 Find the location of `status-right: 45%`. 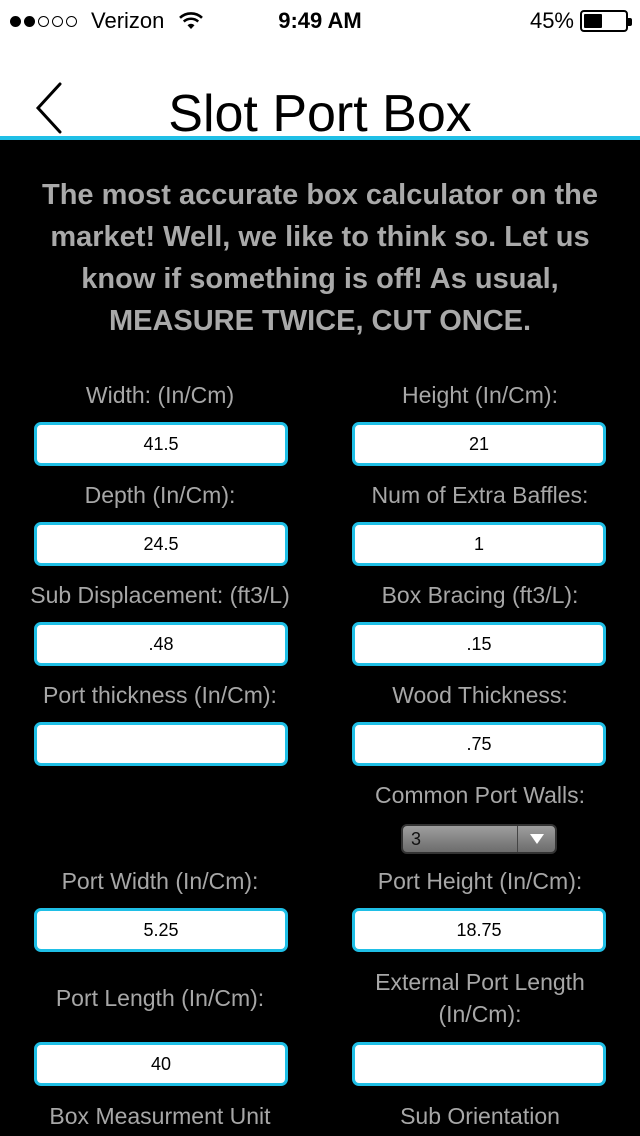

status-right: 45% is located at coordinates (580, 21).